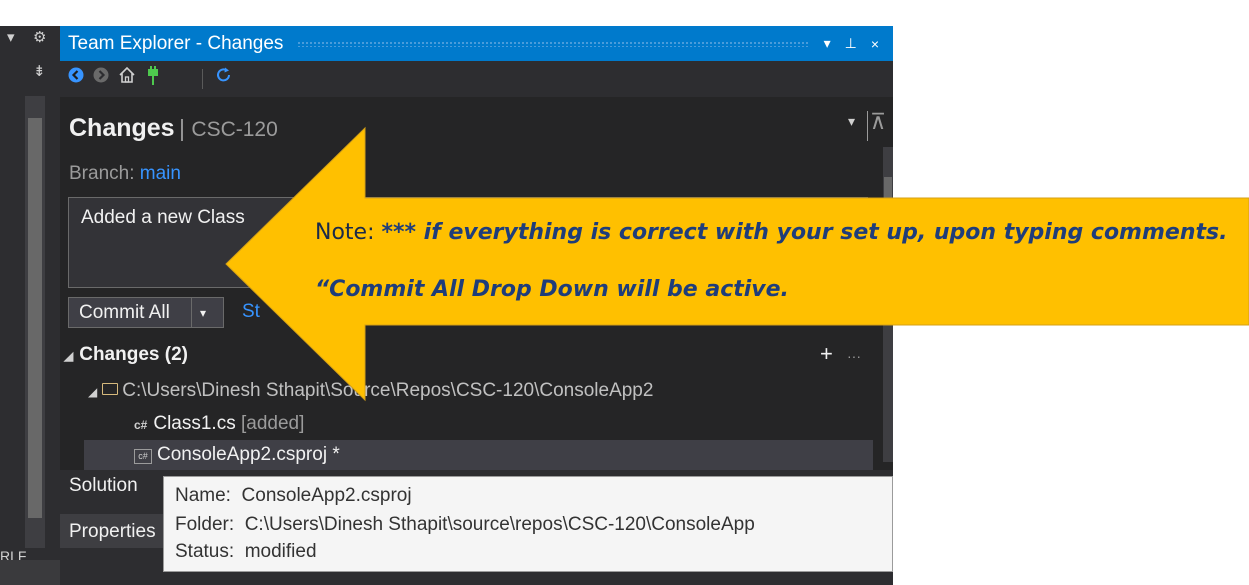 The height and width of the screenshot is (585, 1249). I want to click on annotation-prefix: Note:, so click(345, 232).